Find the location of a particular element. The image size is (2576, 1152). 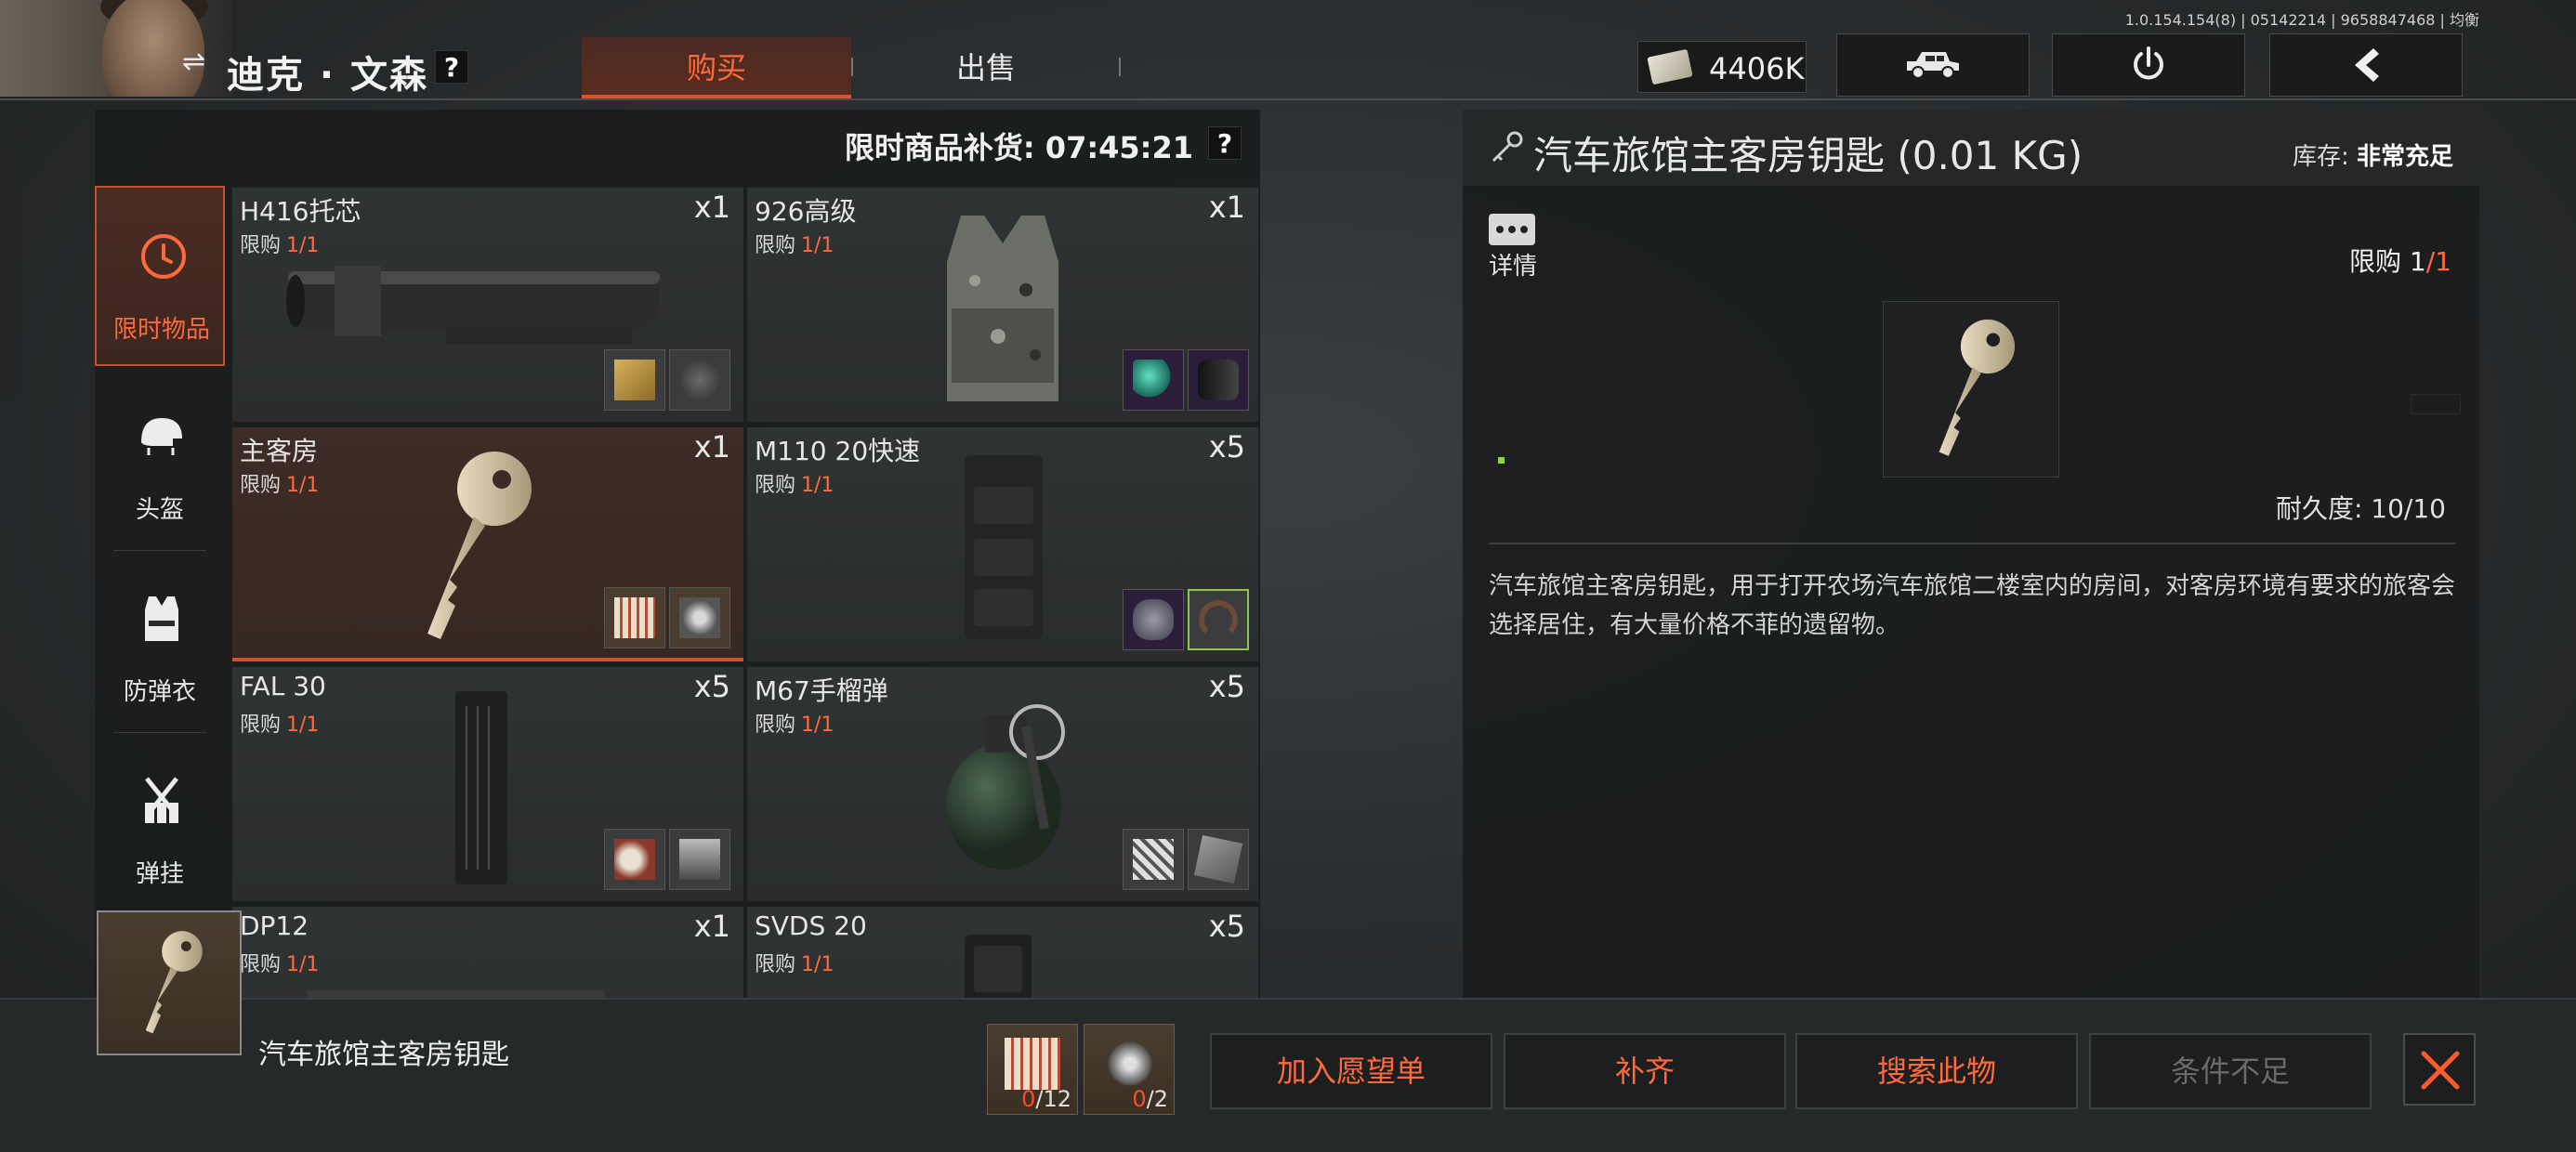

item-card: SVDS 20 限购 1/1 x5 is located at coordinates (1002, 952).